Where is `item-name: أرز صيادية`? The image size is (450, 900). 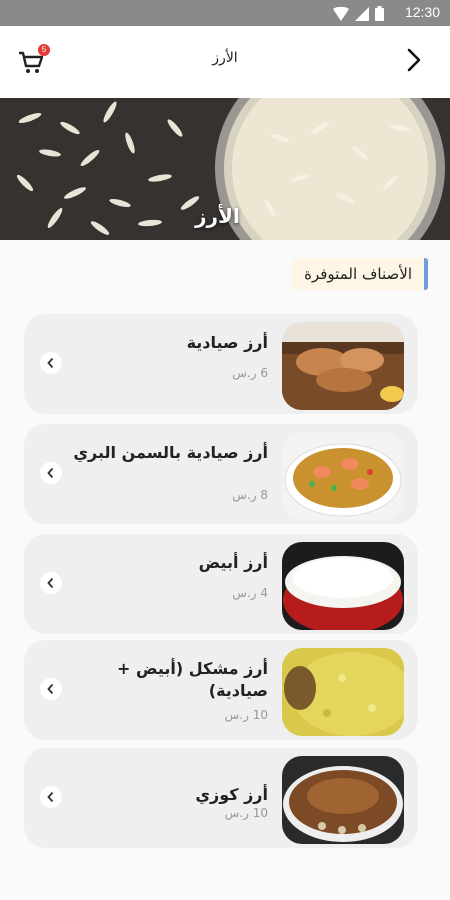
item-name: أرز صيادية is located at coordinates (227, 342).